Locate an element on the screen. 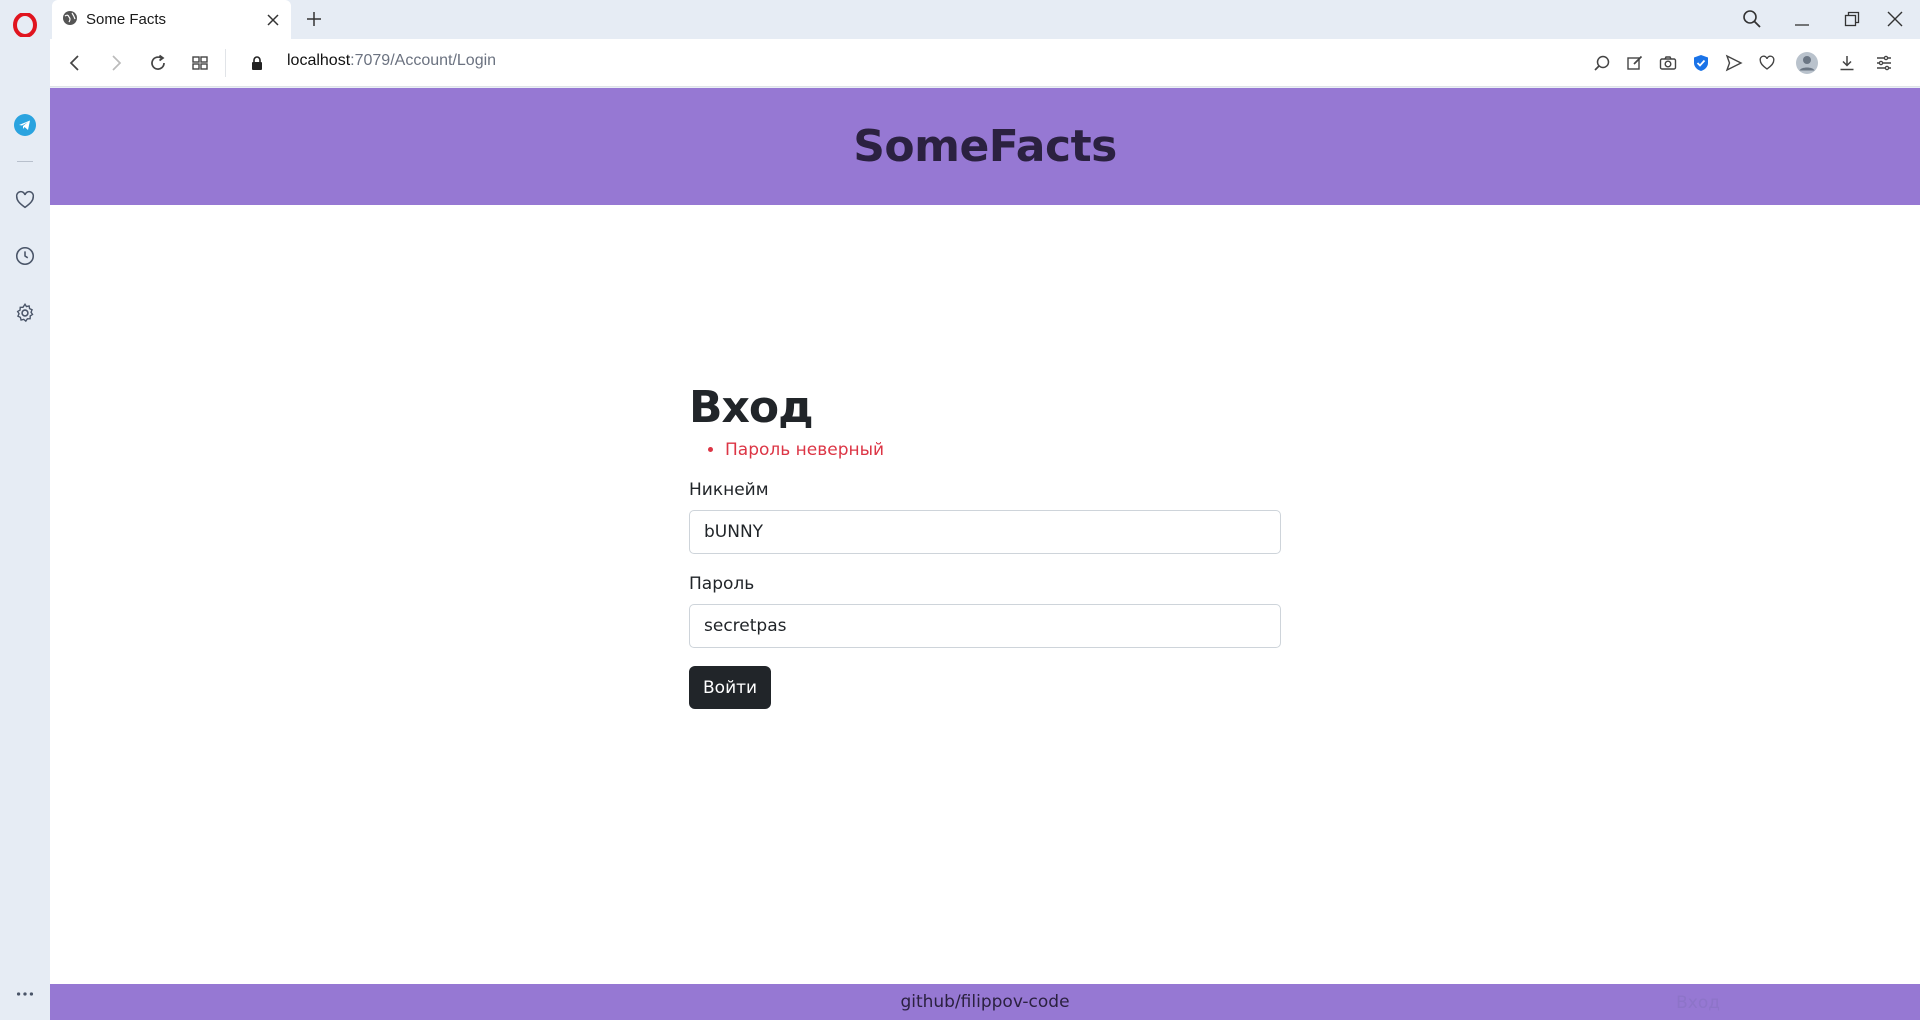  globe-icon is located at coordinates (70, 20).